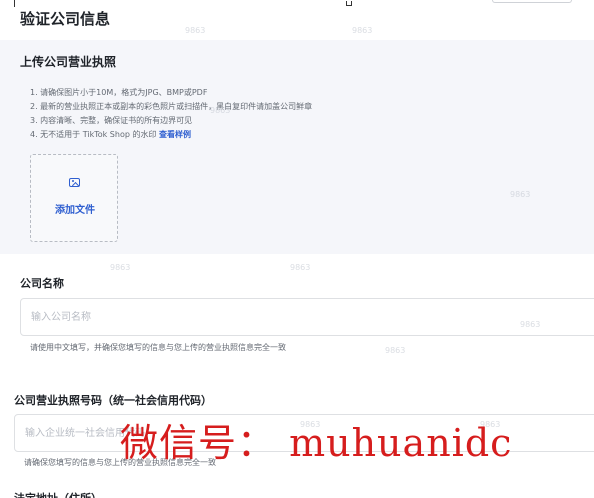  I want to click on license-number-label: 公司营业执照号码（统一社会信用代码）, so click(113, 400).